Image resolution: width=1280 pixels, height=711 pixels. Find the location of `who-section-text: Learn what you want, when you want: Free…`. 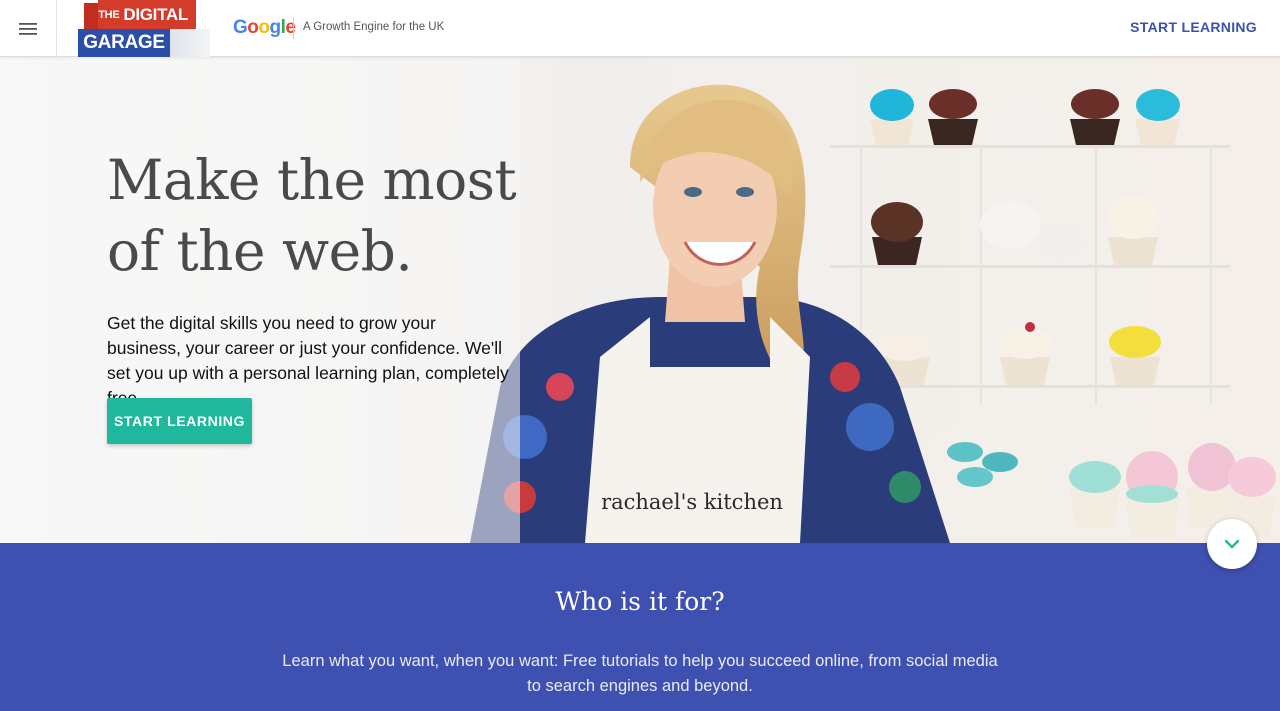

who-section-text: Learn what you want, when you want: Free… is located at coordinates (640, 673).